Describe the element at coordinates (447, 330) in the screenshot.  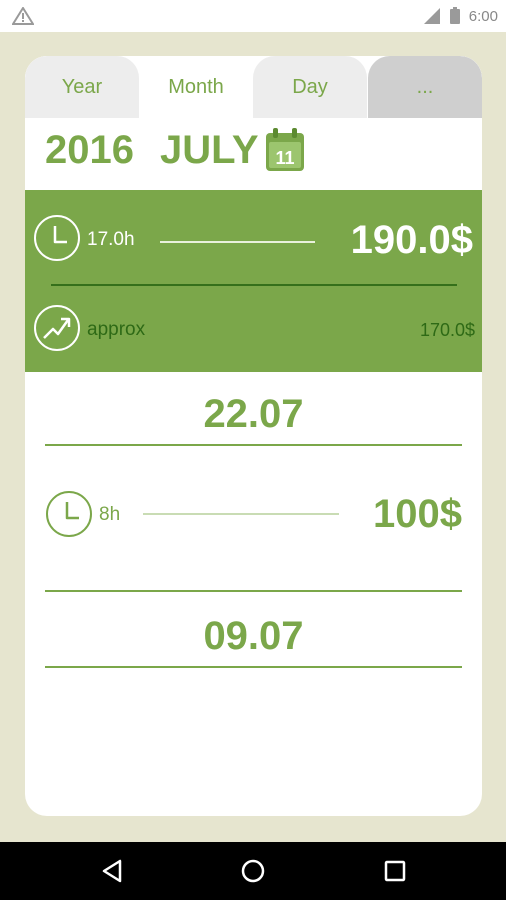
I see `approx-amount: 170.0$` at that location.